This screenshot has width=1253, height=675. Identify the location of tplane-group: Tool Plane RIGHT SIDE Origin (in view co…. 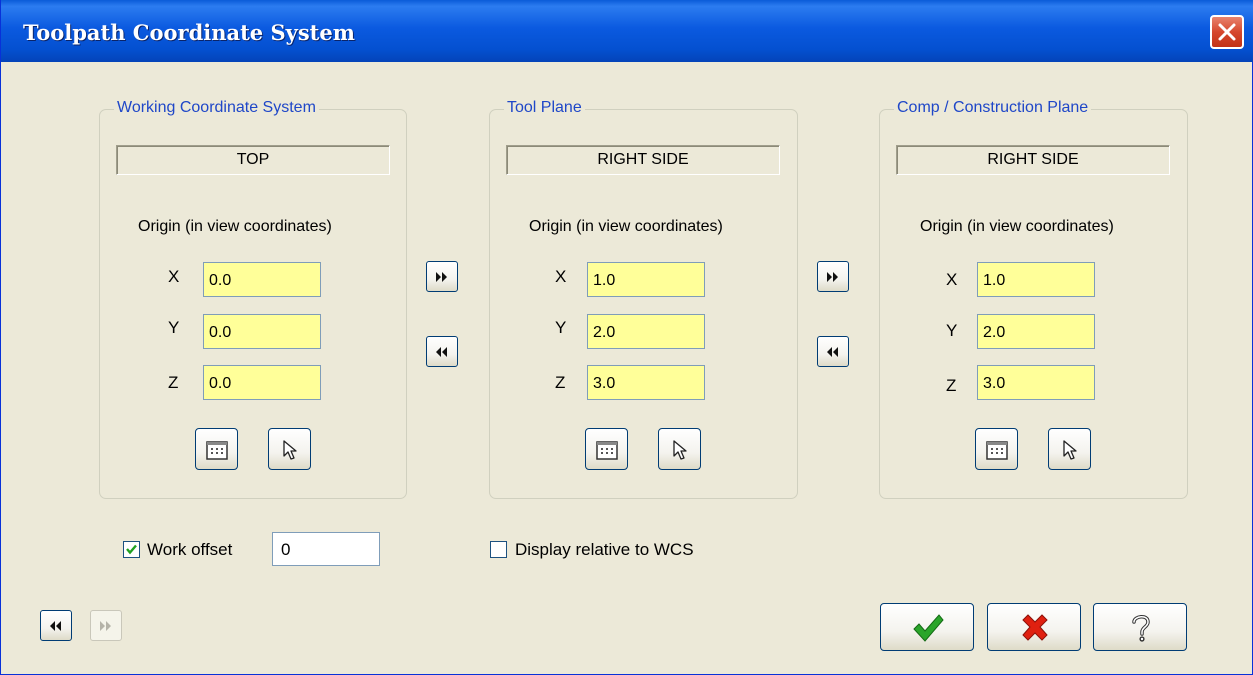
(643, 299).